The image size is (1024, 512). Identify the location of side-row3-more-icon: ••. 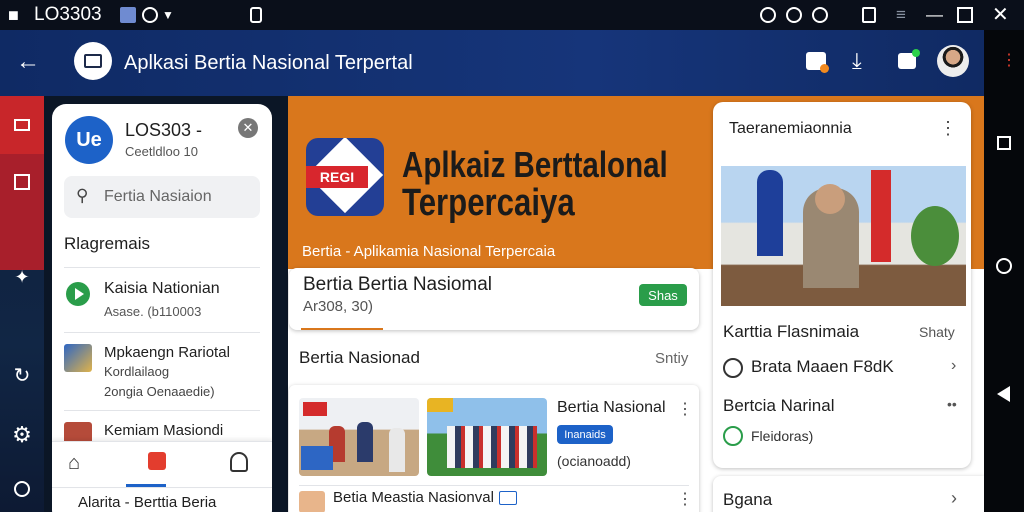
(952, 404).